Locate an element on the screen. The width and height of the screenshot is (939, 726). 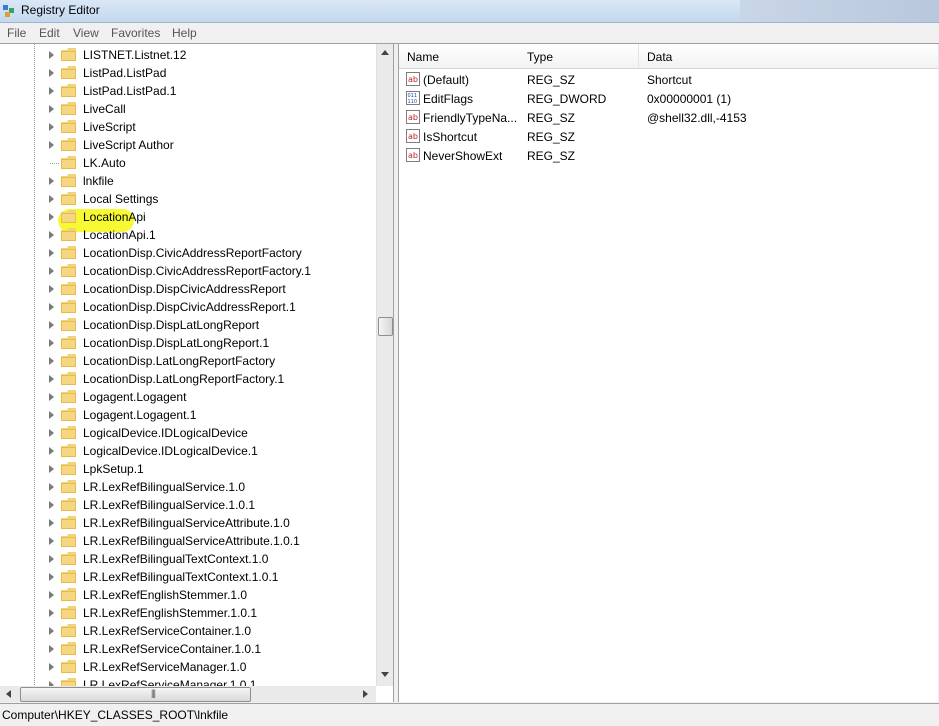
tree-item: LR.LexRefServiceManager.1.0 is located at coordinates (188, 667).